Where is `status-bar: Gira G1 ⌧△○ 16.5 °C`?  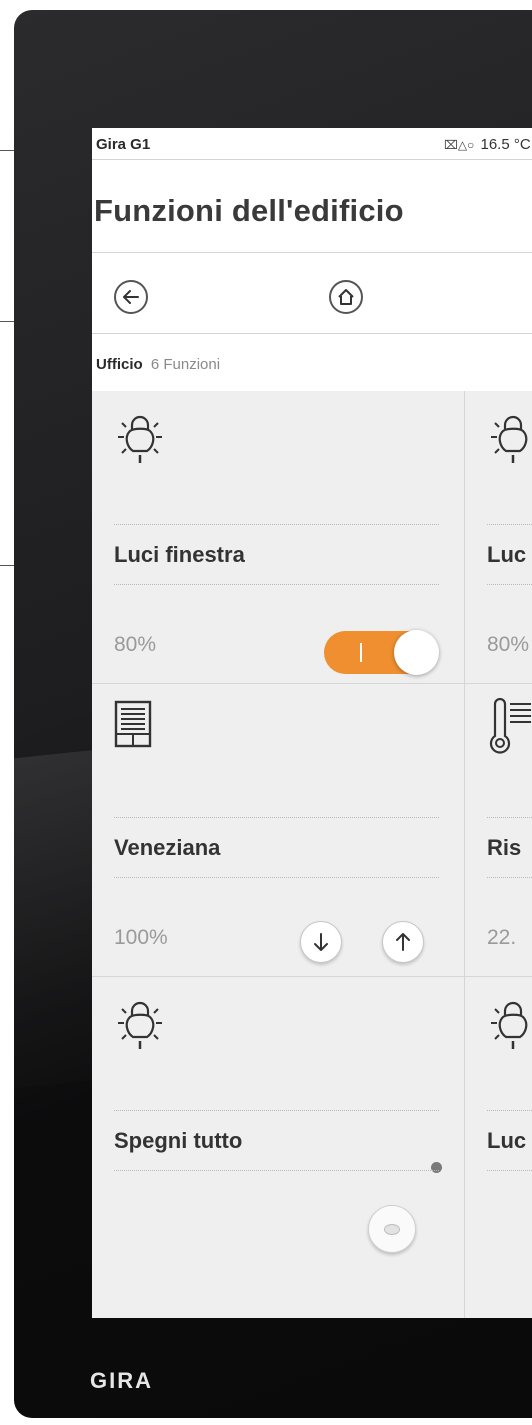
status-bar: Gira G1 ⌧△○ 16.5 °C is located at coordinates (312, 142).